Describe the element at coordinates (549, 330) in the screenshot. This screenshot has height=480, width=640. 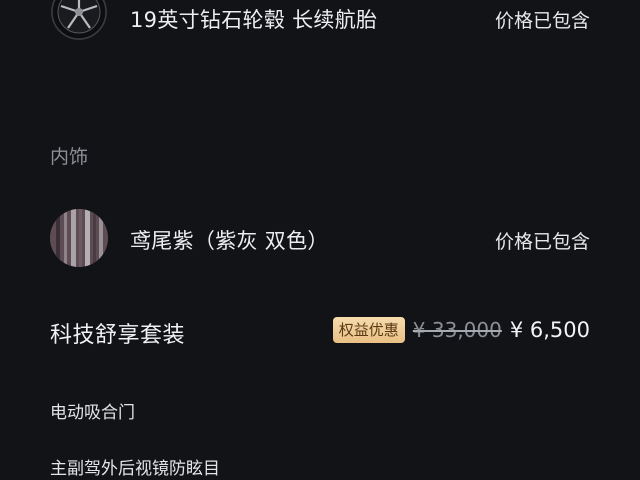
I see `current-price: ¥ 6,500` at that location.